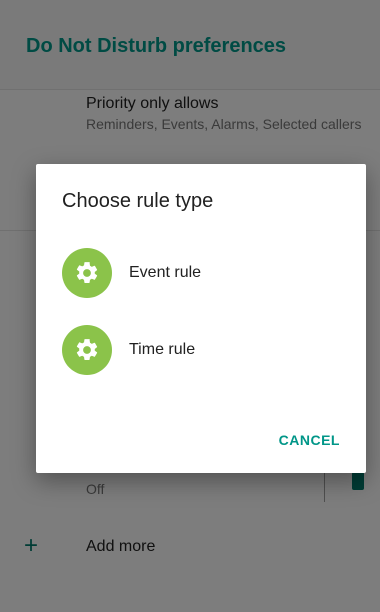 This screenshot has height=612, width=380. What do you see at coordinates (138, 201) in the screenshot?
I see `dialog-title: Choose rule type` at bounding box center [138, 201].